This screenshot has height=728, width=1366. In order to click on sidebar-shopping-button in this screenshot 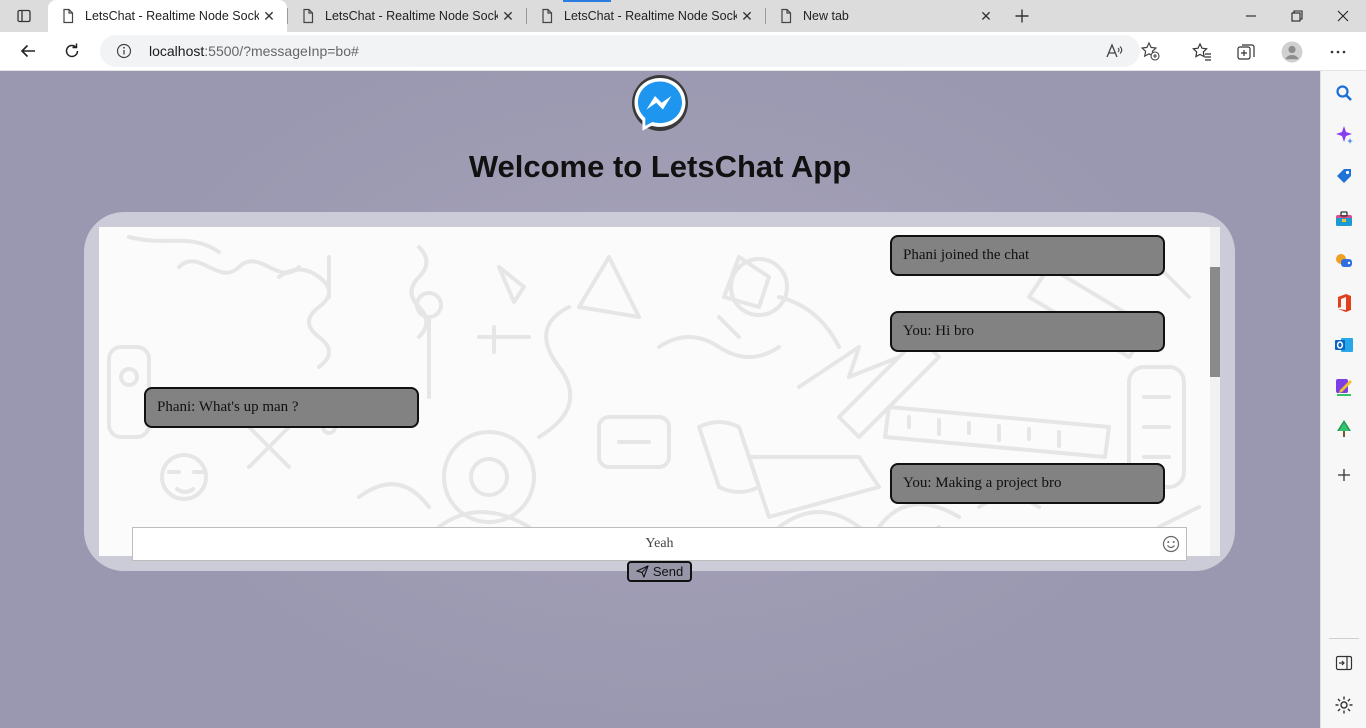, I will do `click(1344, 177)`.